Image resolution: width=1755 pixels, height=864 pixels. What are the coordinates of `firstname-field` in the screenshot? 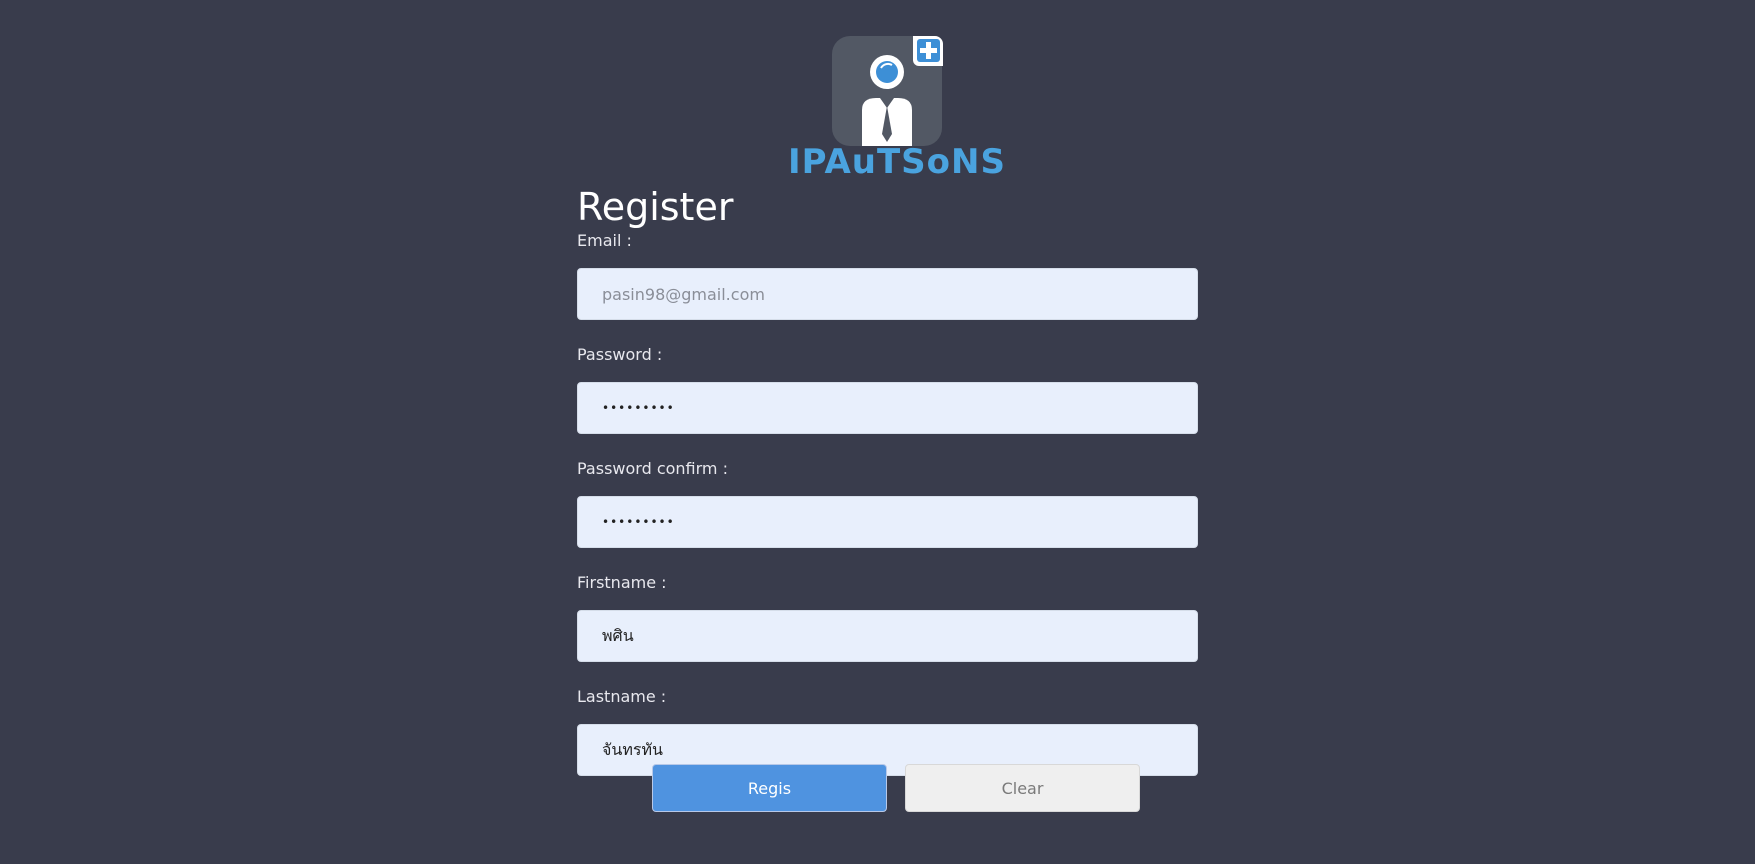 It's located at (887, 636).